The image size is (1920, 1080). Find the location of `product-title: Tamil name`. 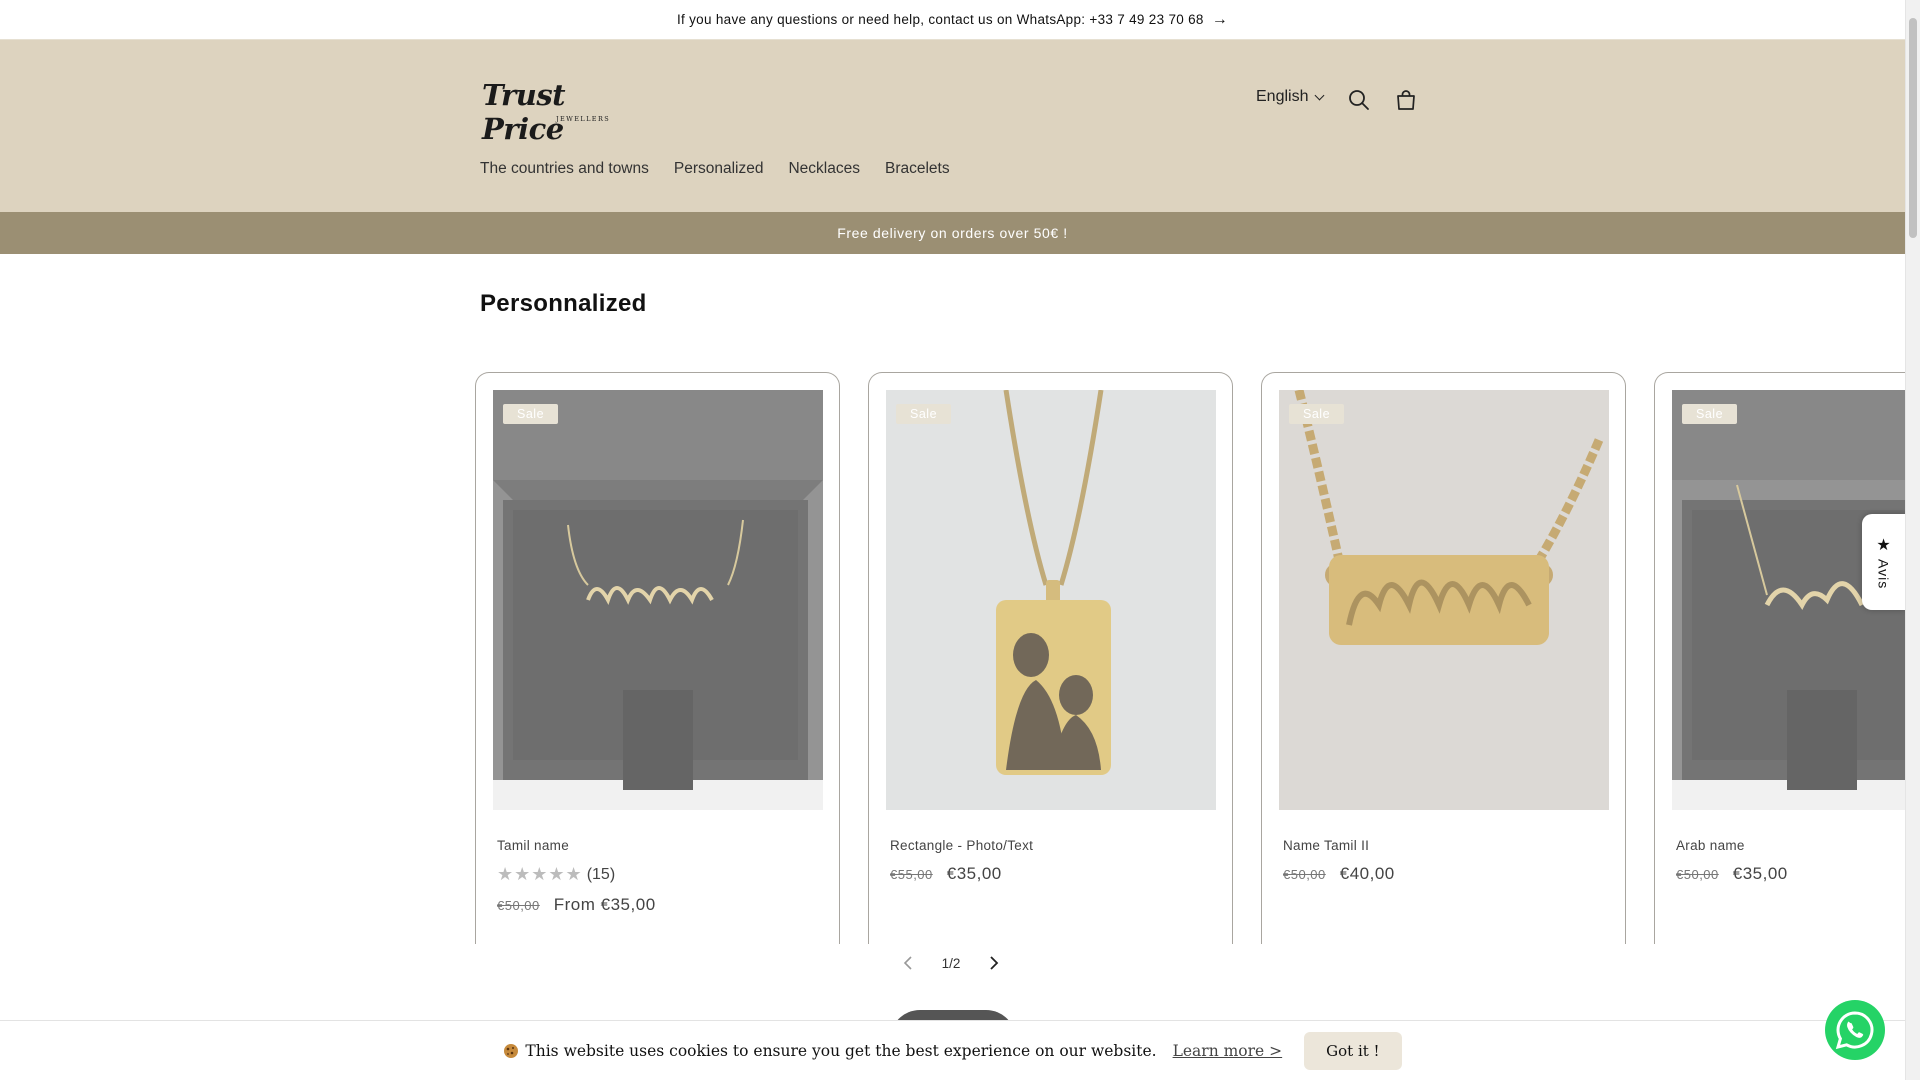

product-title: Tamil name is located at coordinates (533, 845).